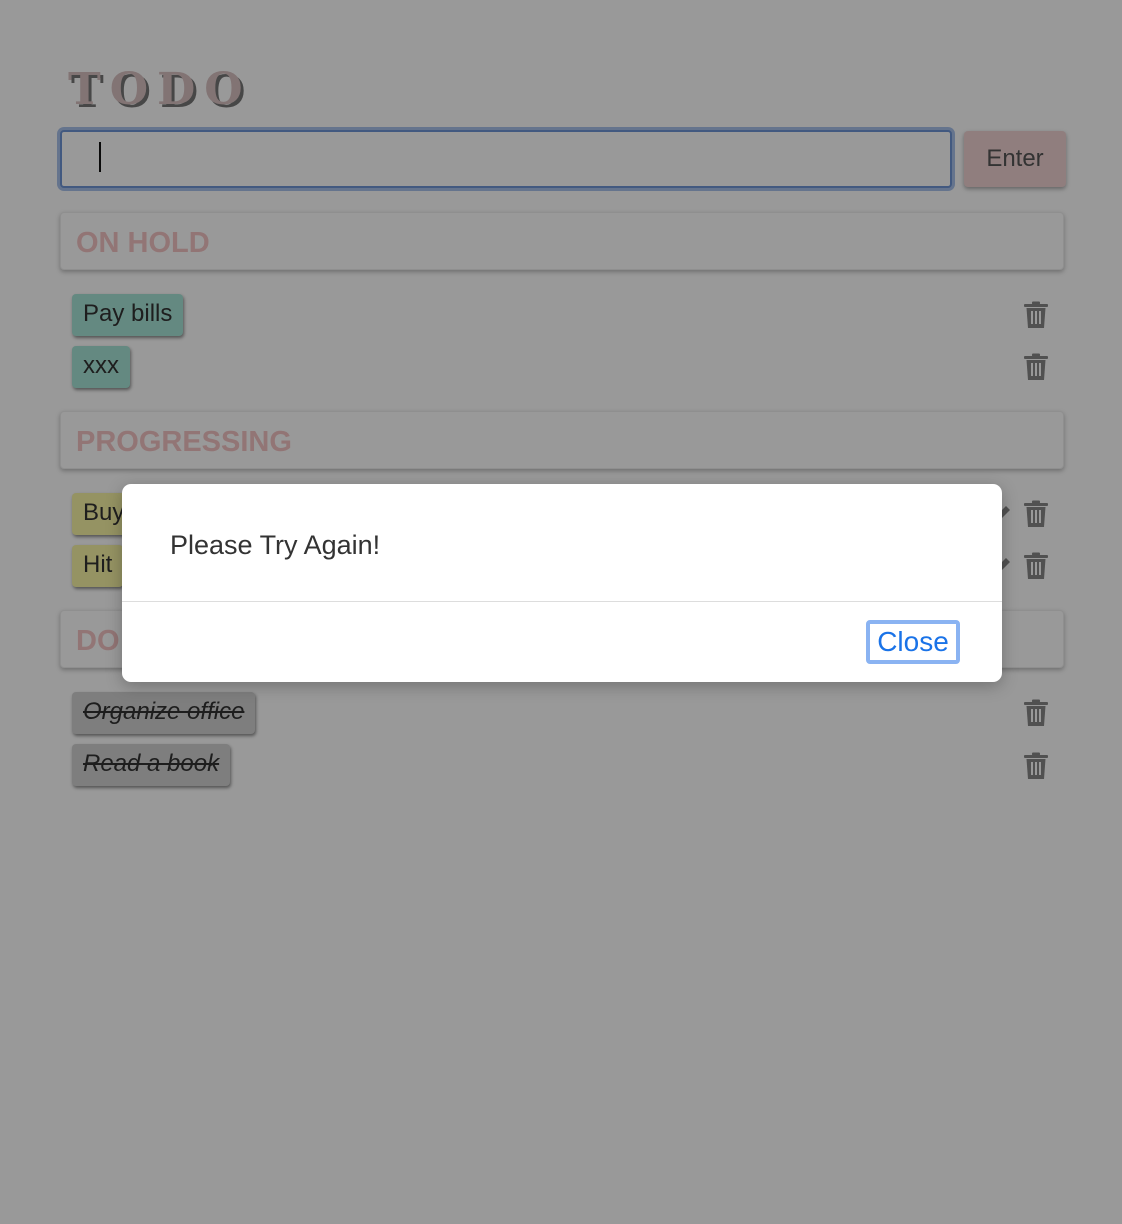  Describe the element at coordinates (275, 545) in the screenshot. I see `dialog-message: Please Try Again!` at that location.